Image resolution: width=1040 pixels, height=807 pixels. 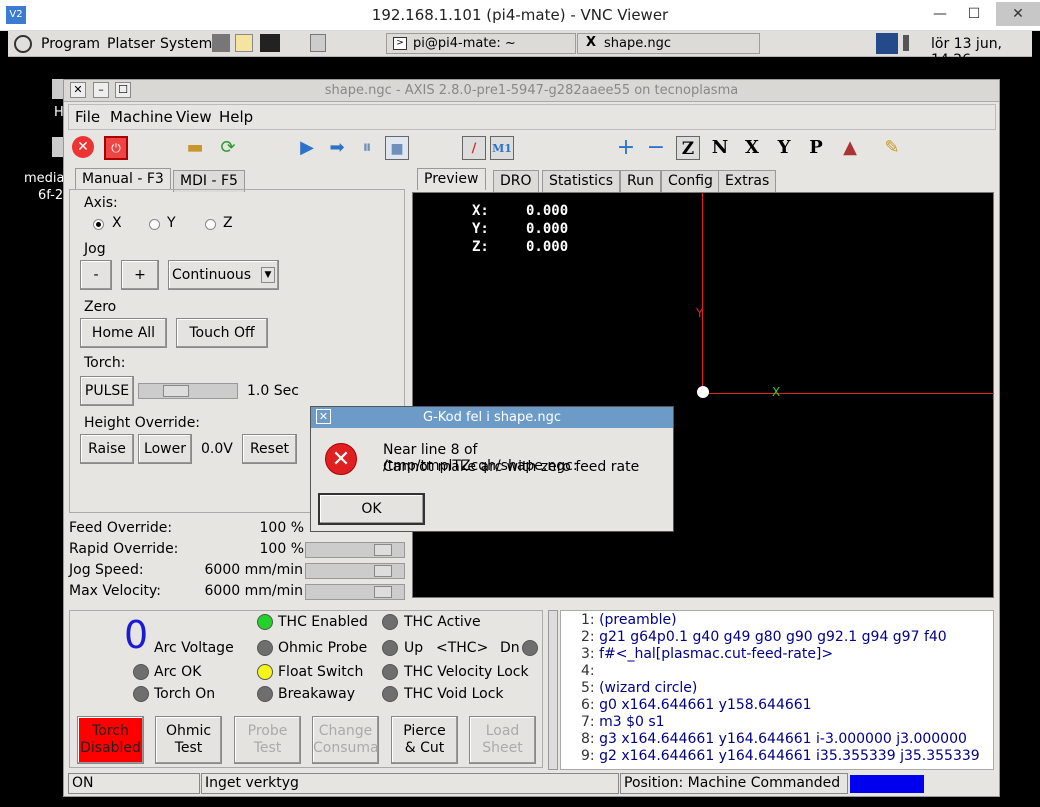 What do you see at coordinates (98, 224) in the screenshot?
I see `radio-axis-x` at bounding box center [98, 224].